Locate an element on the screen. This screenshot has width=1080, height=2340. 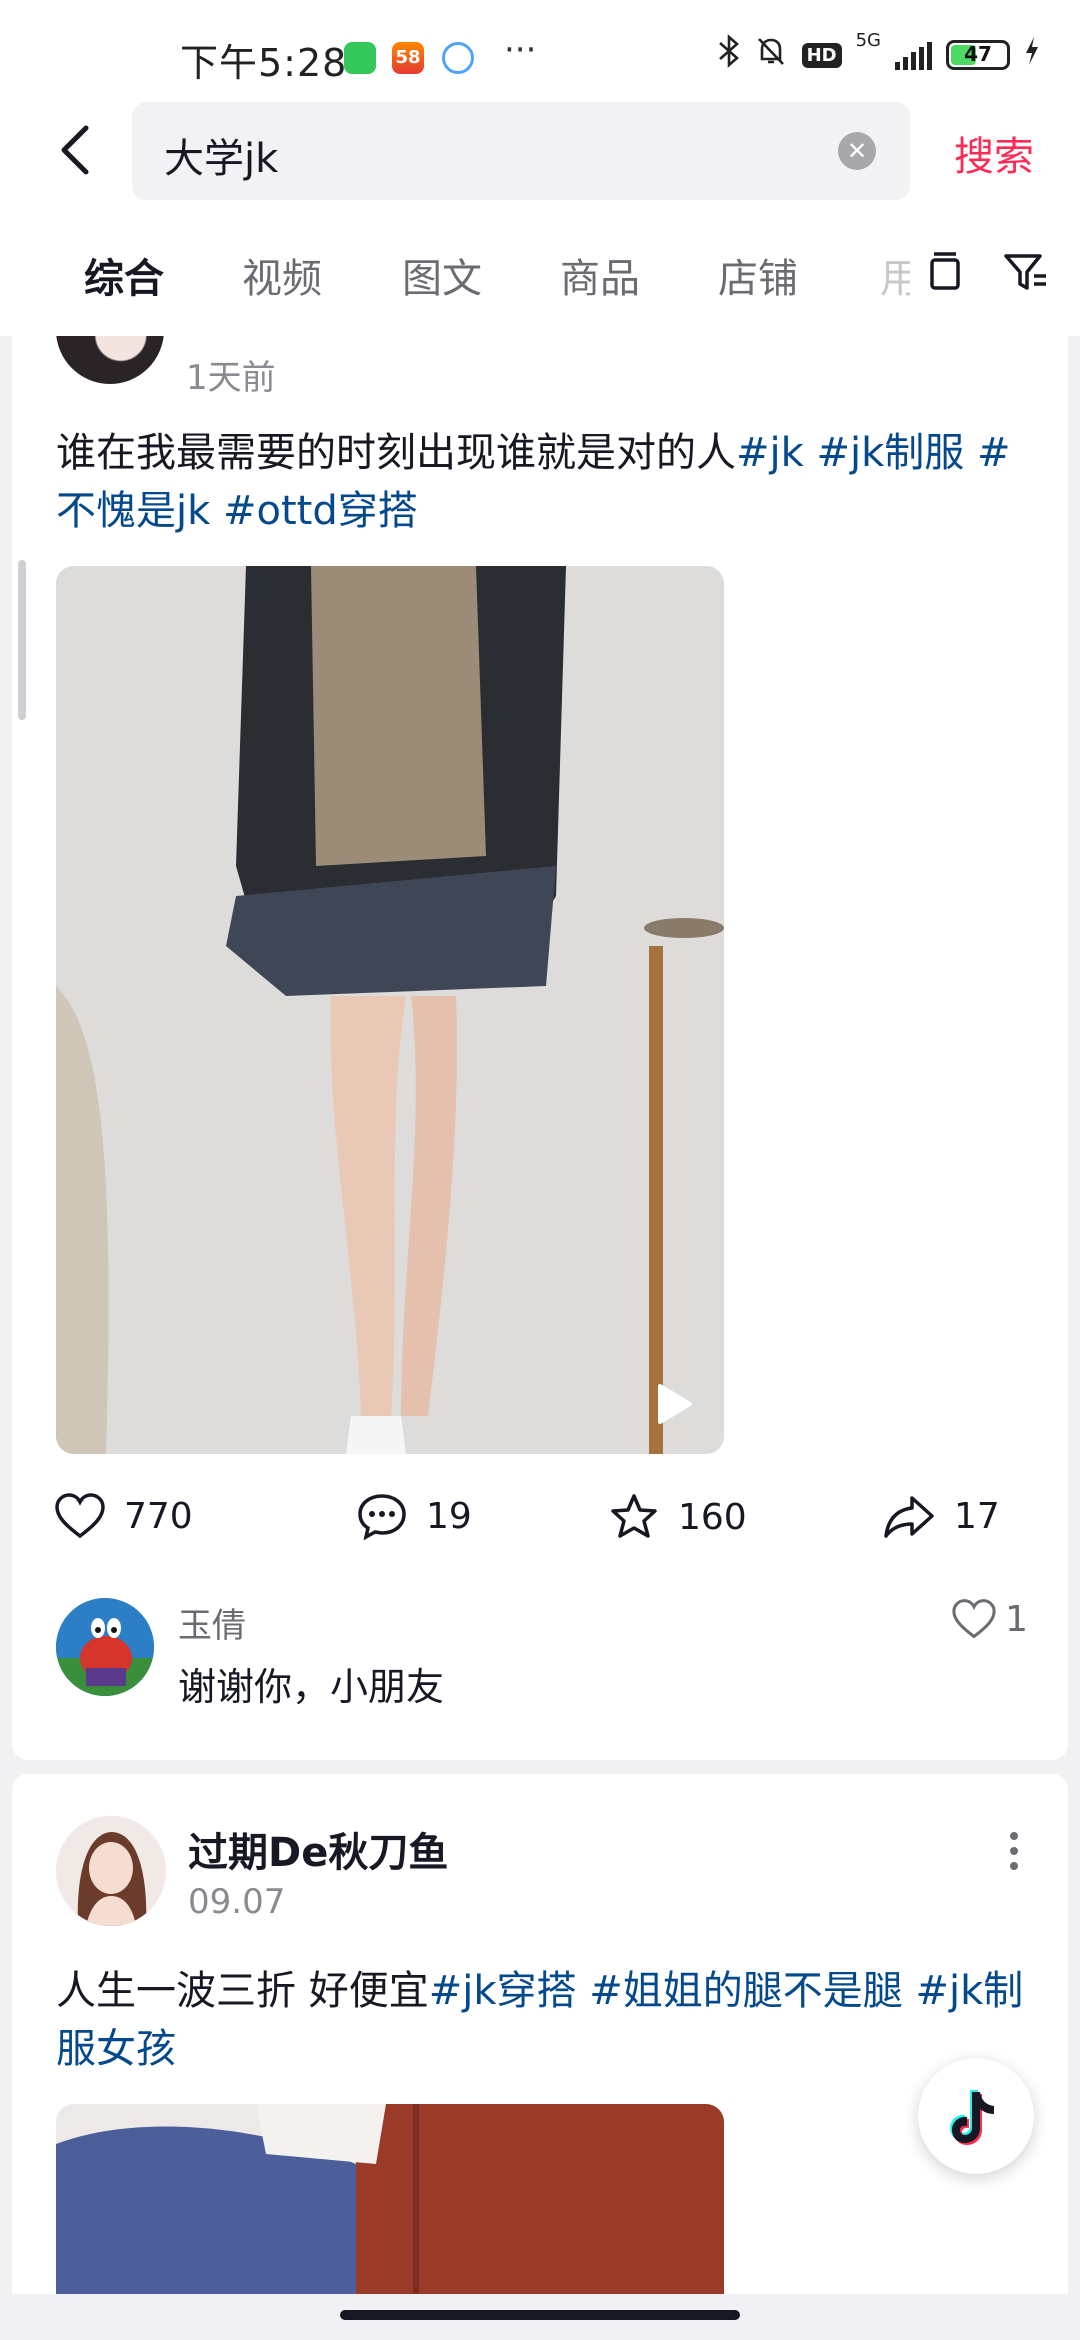
play-icon is located at coordinates (675, 1404).